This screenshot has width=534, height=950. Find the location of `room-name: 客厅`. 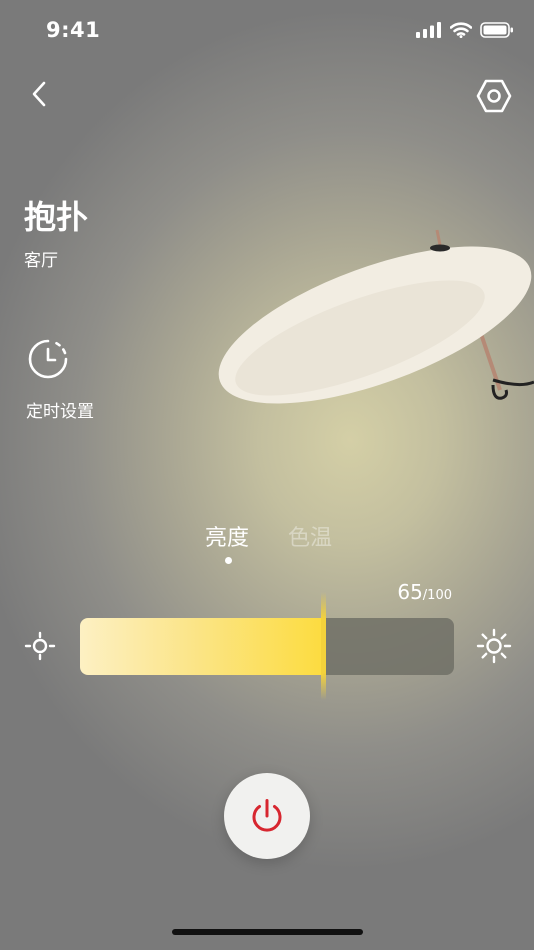

room-name: 客厅 is located at coordinates (41, 261).